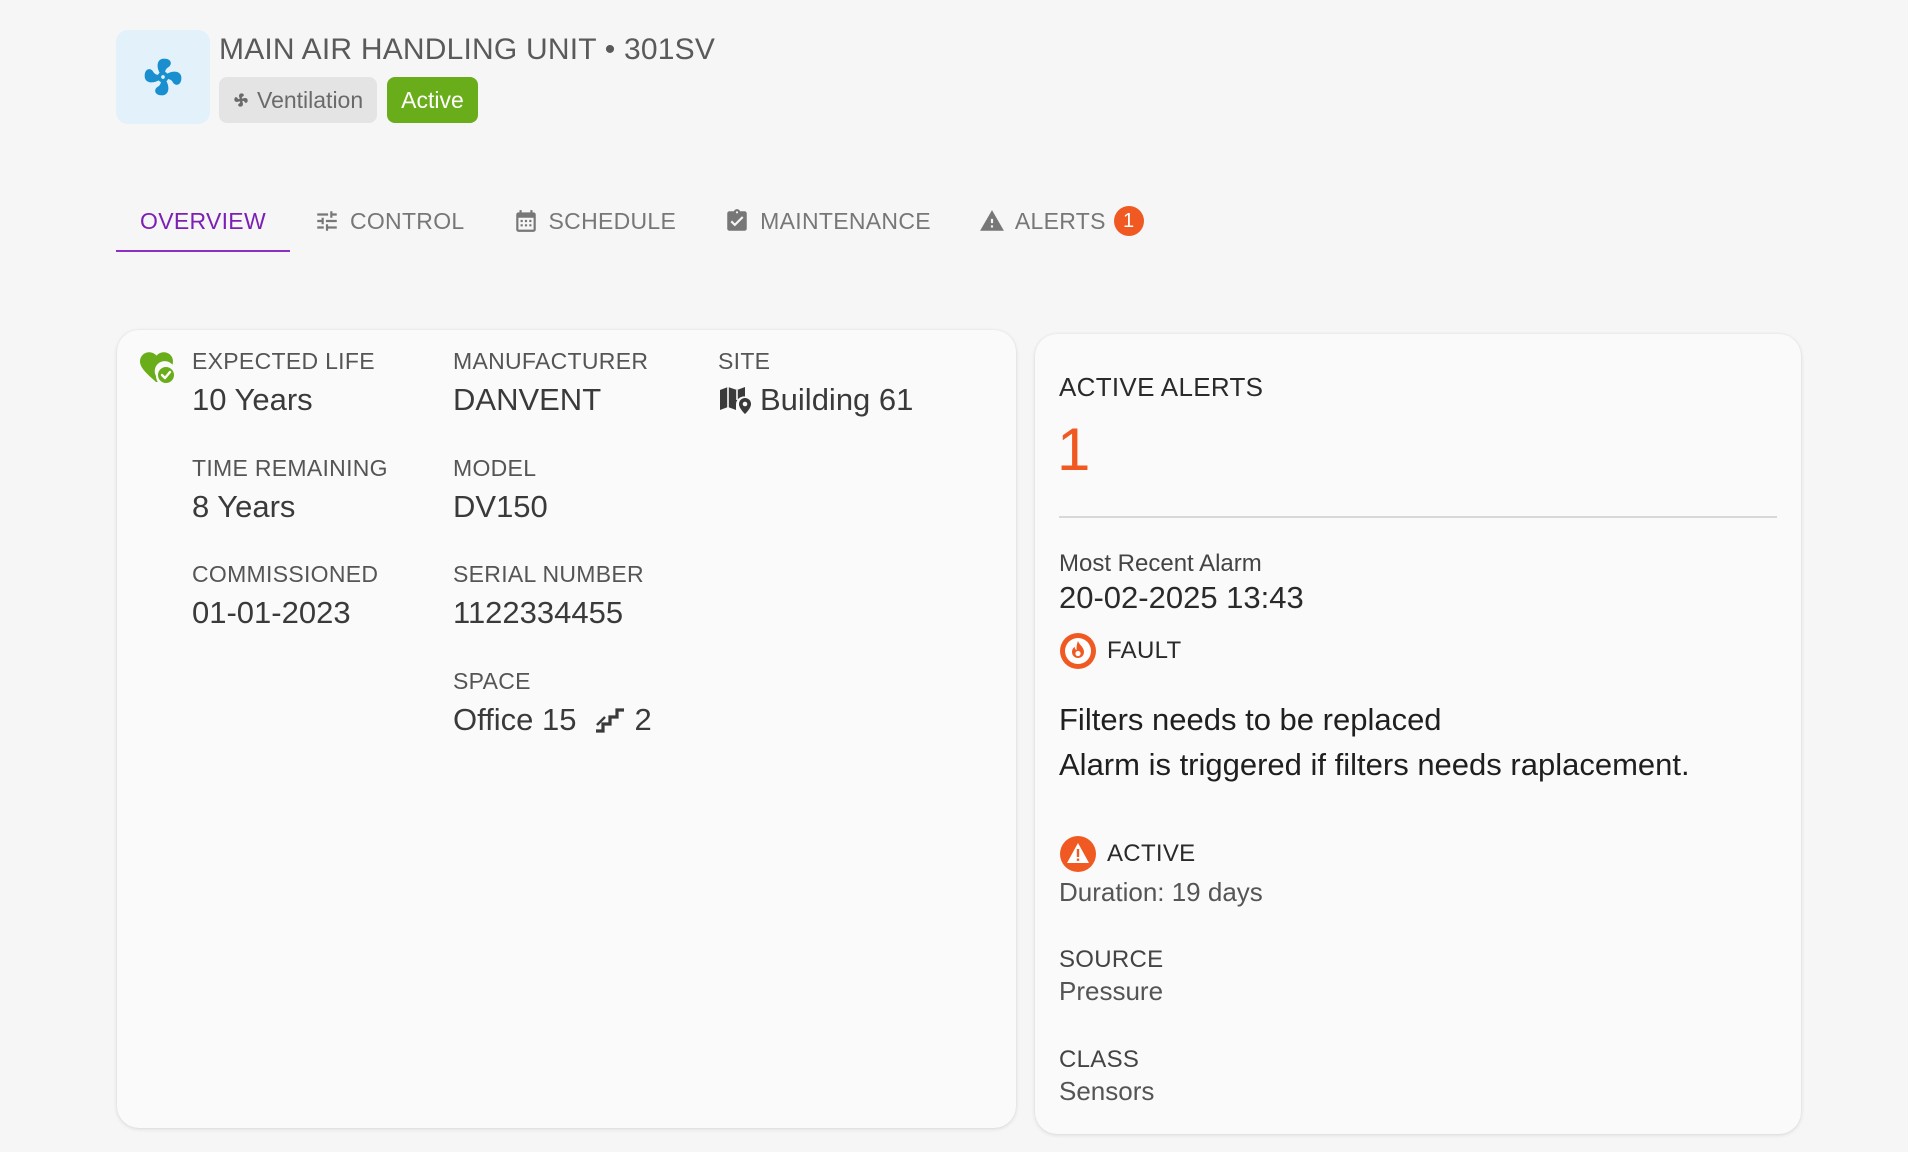  I want to click on model-label: MODEL, so click(495, 468).